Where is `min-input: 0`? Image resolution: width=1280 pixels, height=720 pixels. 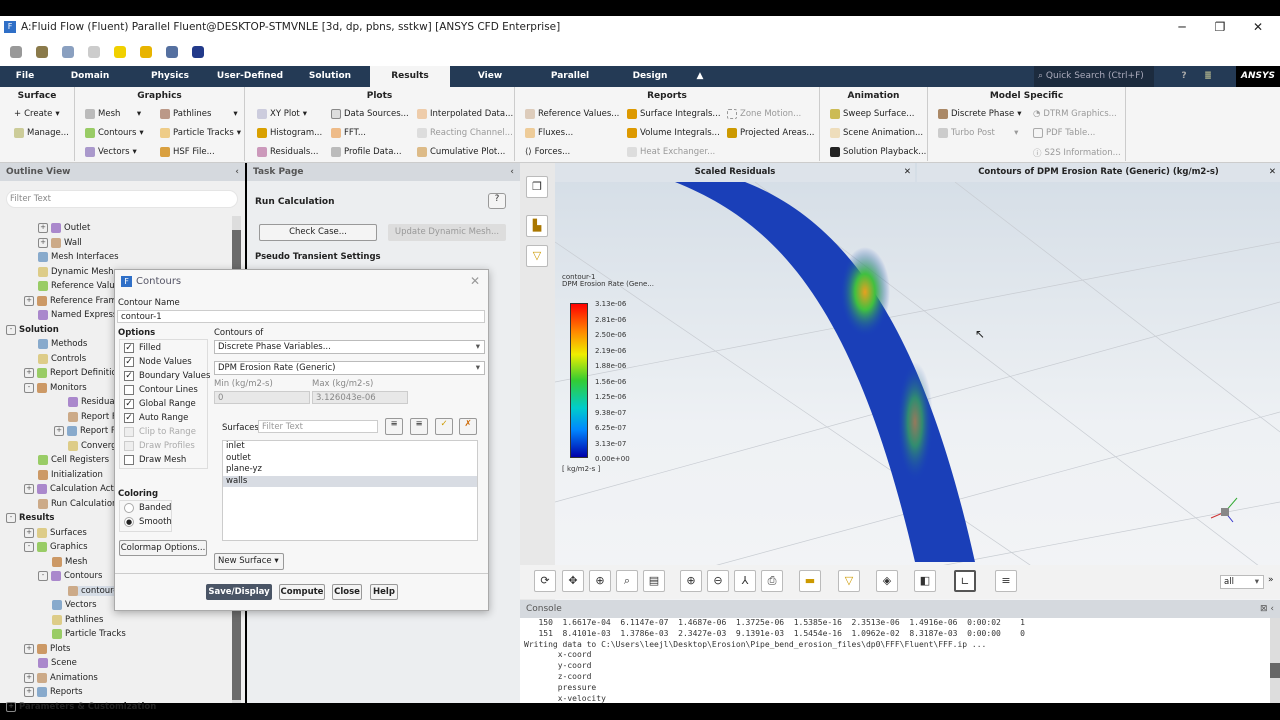 min-input: 0 is located at coordinates (262, 397).